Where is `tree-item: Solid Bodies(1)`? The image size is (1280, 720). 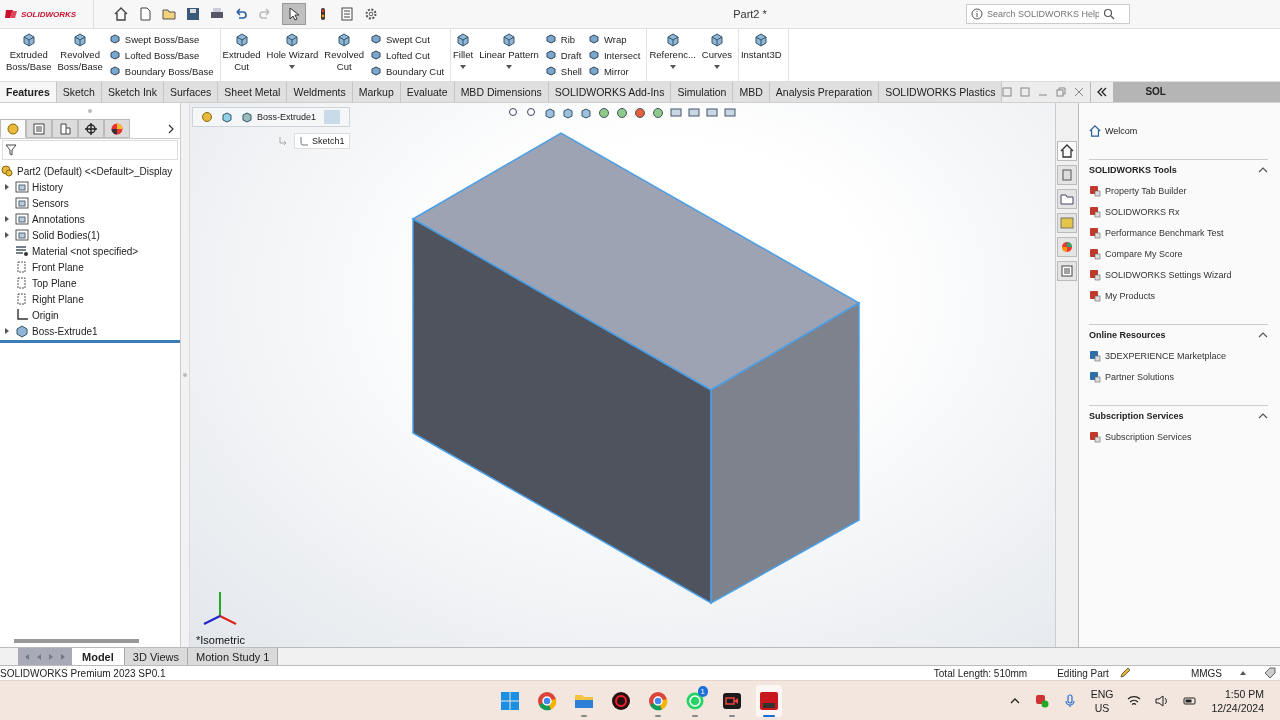
tree-item: Solid Bodies(1) is located at coordinates (90, 235).